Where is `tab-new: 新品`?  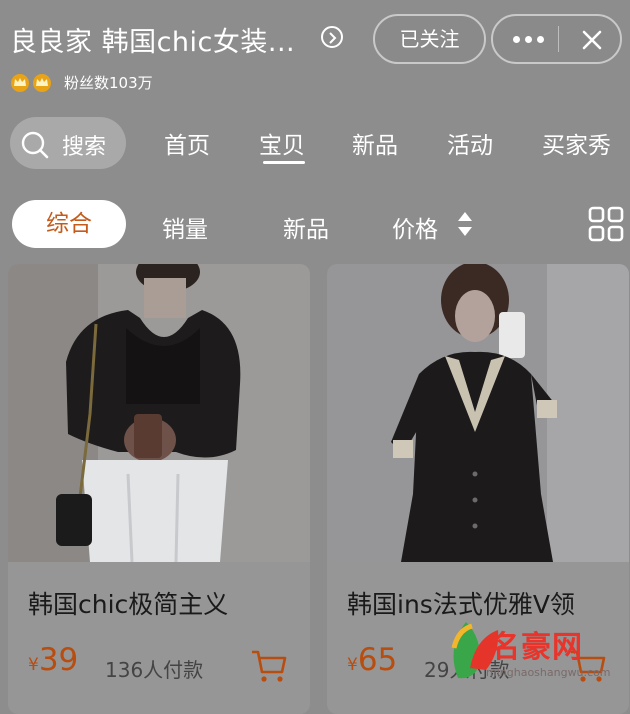 tab-new: 新品 is located at coordinates (375, 143).